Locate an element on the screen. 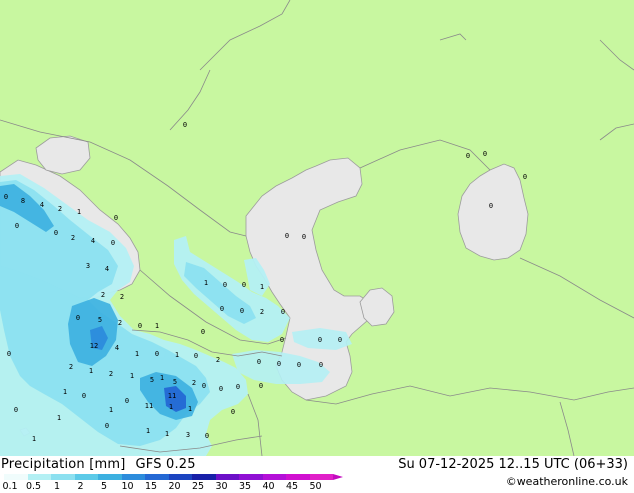 Image resolution: width=634 pixels, height=493 pixels. scale-tick-label: 5 is located at coordinates (104, 486).